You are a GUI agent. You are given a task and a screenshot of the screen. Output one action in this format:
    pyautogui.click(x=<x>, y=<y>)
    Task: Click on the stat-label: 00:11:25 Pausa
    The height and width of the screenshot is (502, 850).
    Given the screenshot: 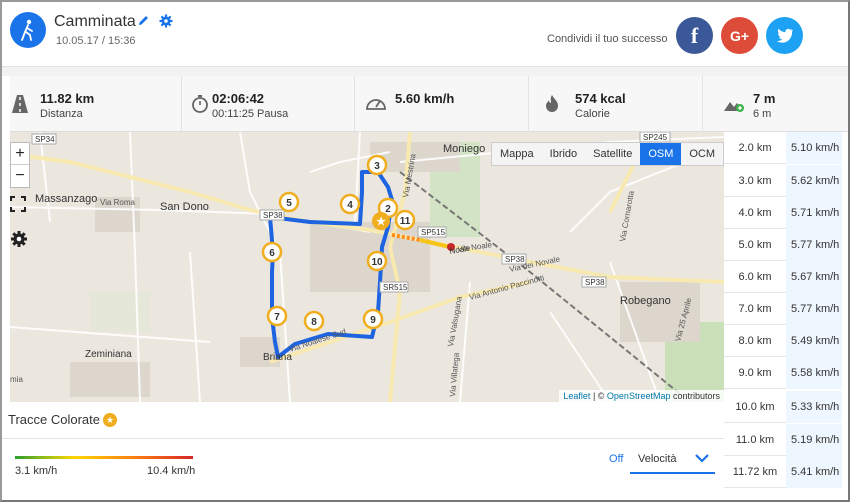 What is the action you would take?
    pyautogui.click(x=250, y=114)
    